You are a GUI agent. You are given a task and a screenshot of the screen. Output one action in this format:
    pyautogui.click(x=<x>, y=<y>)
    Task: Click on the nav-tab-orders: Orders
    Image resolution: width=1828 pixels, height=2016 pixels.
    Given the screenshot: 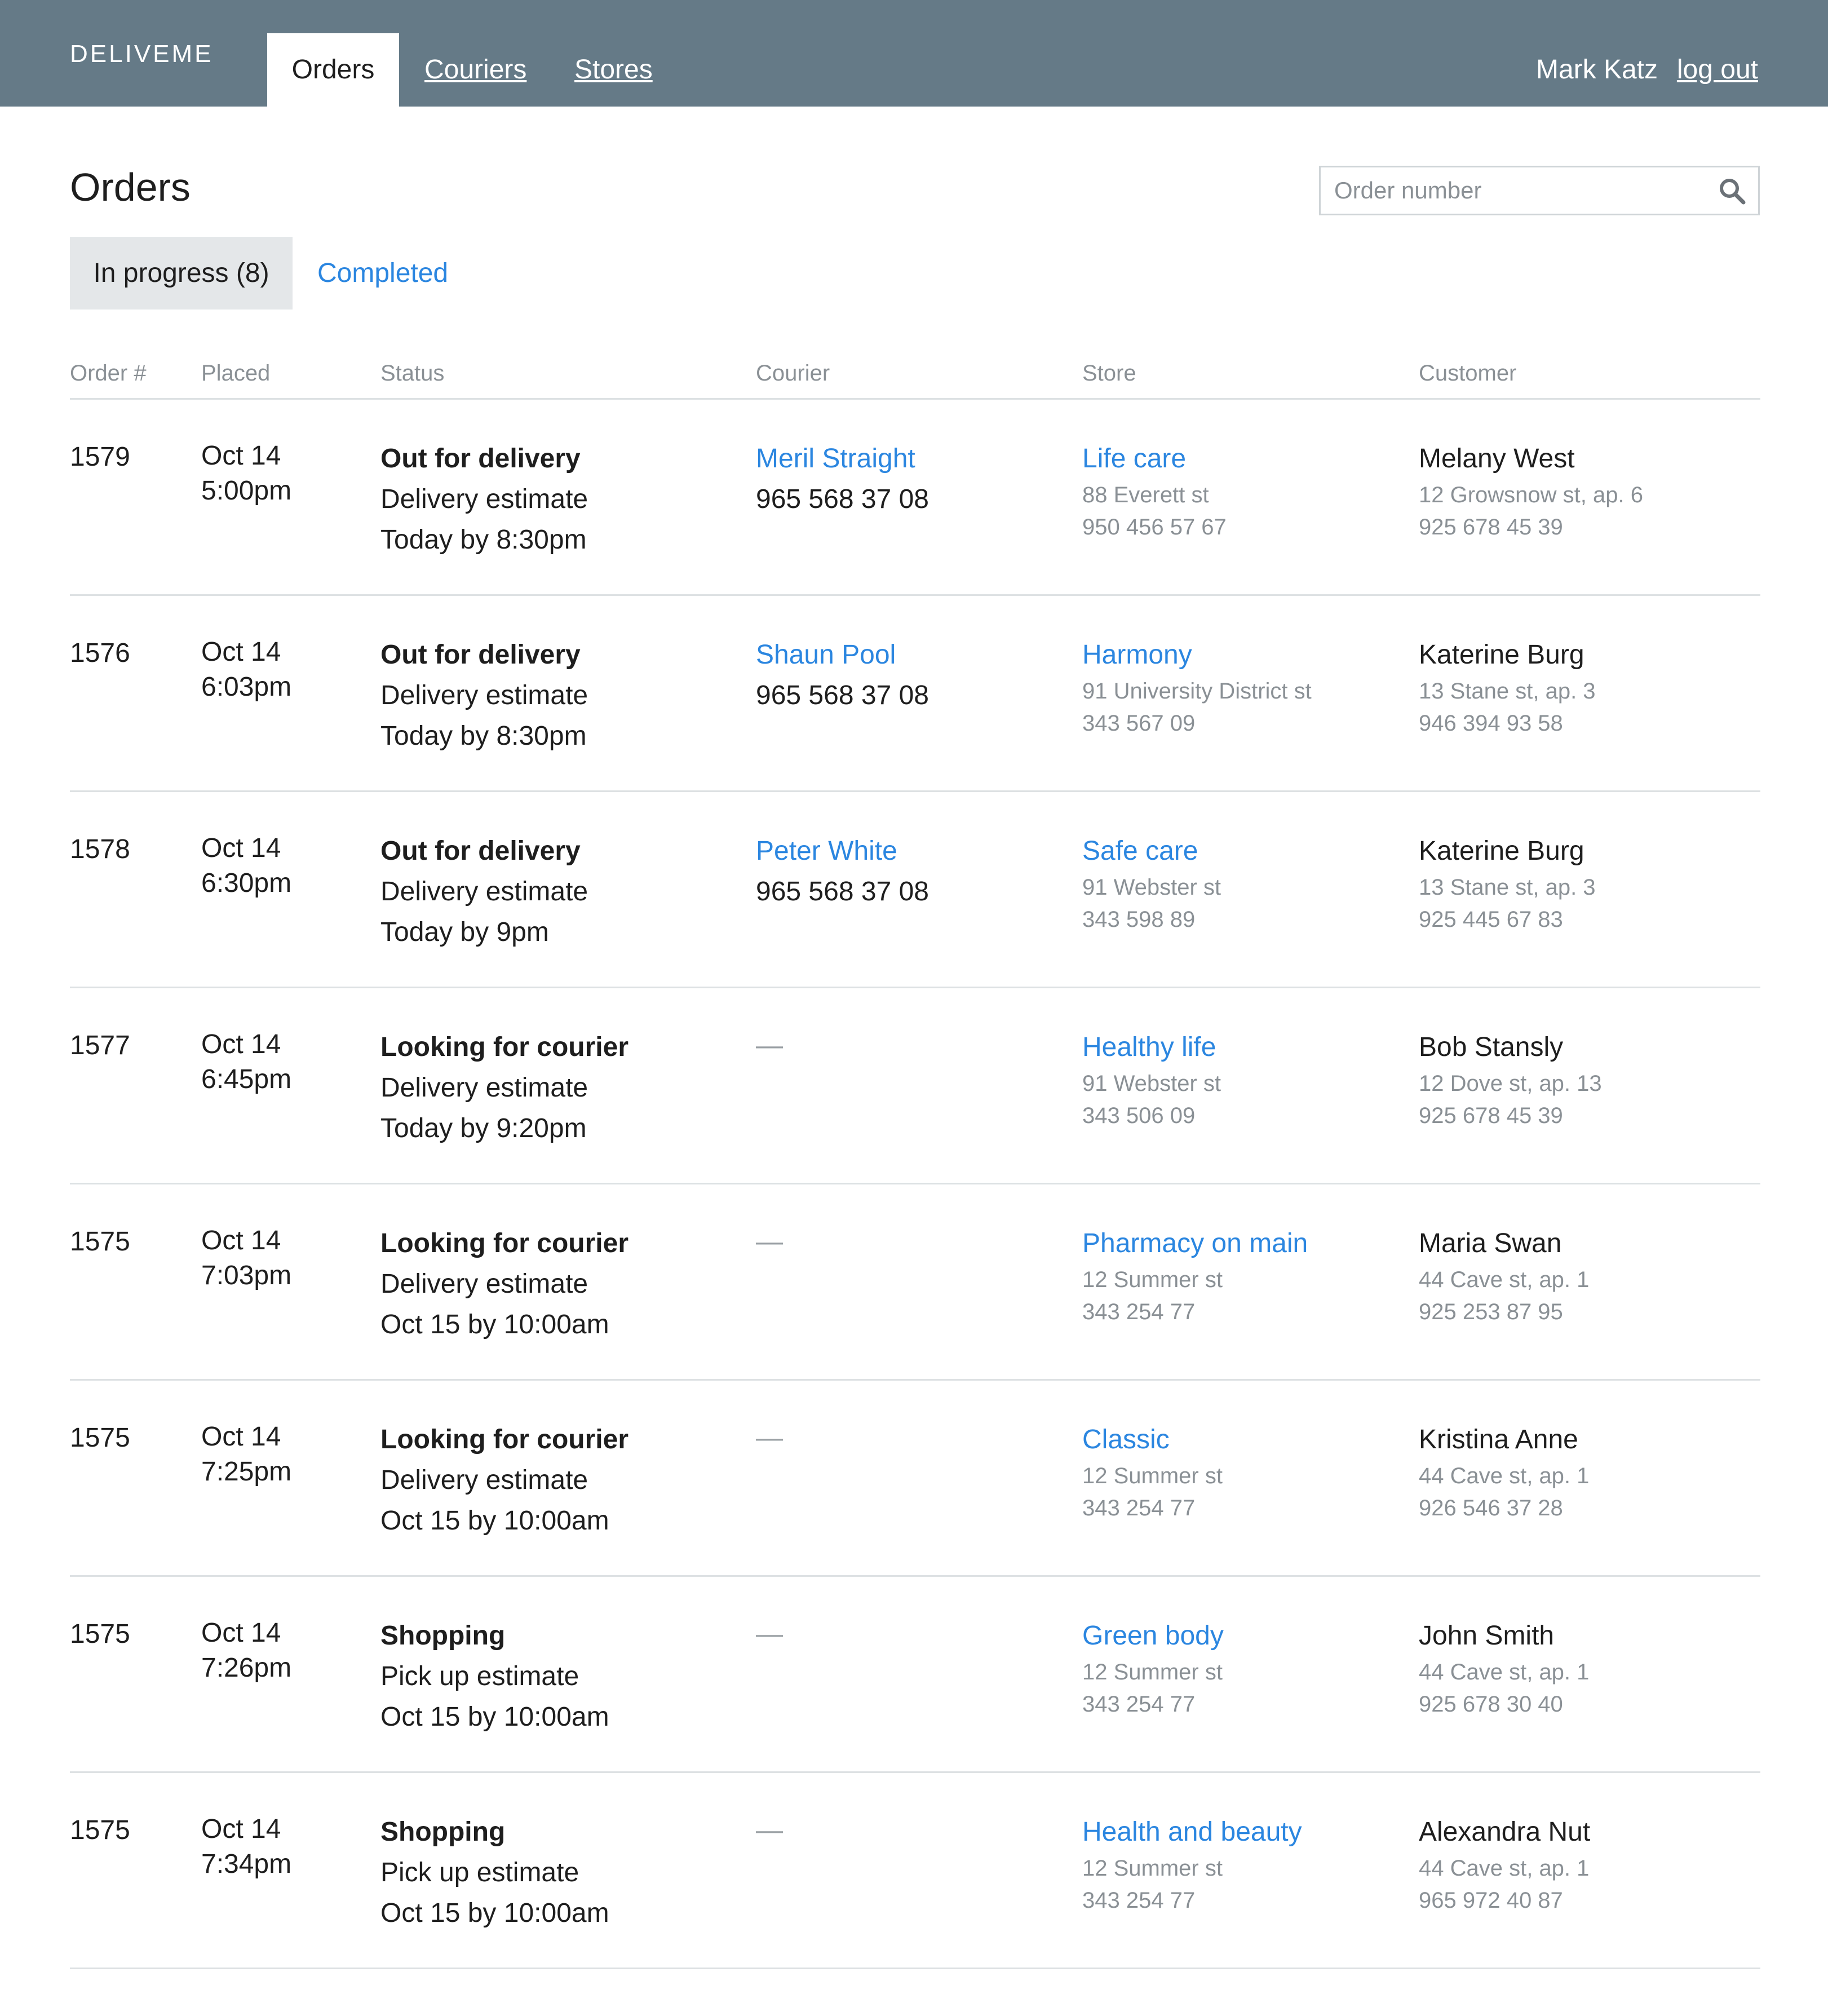 What is the action you would take?
    pyautogui.click(x=333, y=70)
    